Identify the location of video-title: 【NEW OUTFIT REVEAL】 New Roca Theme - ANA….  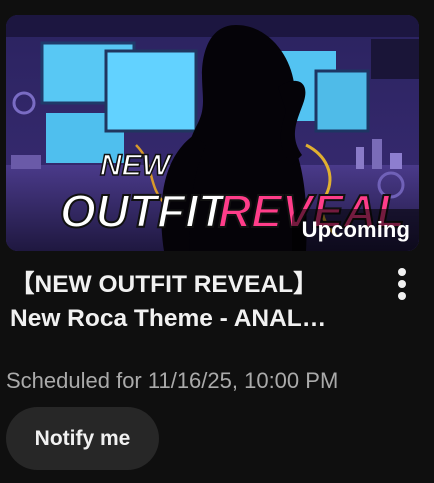
(190, 302).